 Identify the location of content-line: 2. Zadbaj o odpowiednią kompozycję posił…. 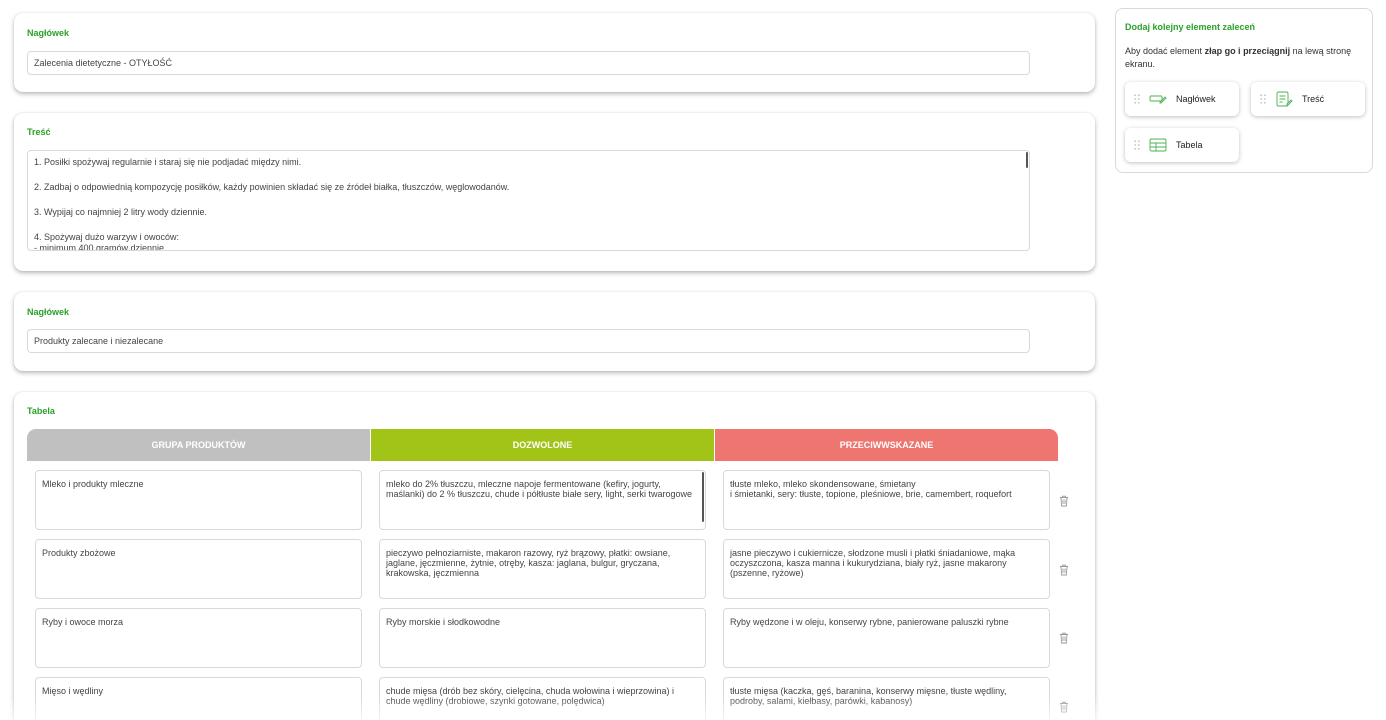
(272, 187).